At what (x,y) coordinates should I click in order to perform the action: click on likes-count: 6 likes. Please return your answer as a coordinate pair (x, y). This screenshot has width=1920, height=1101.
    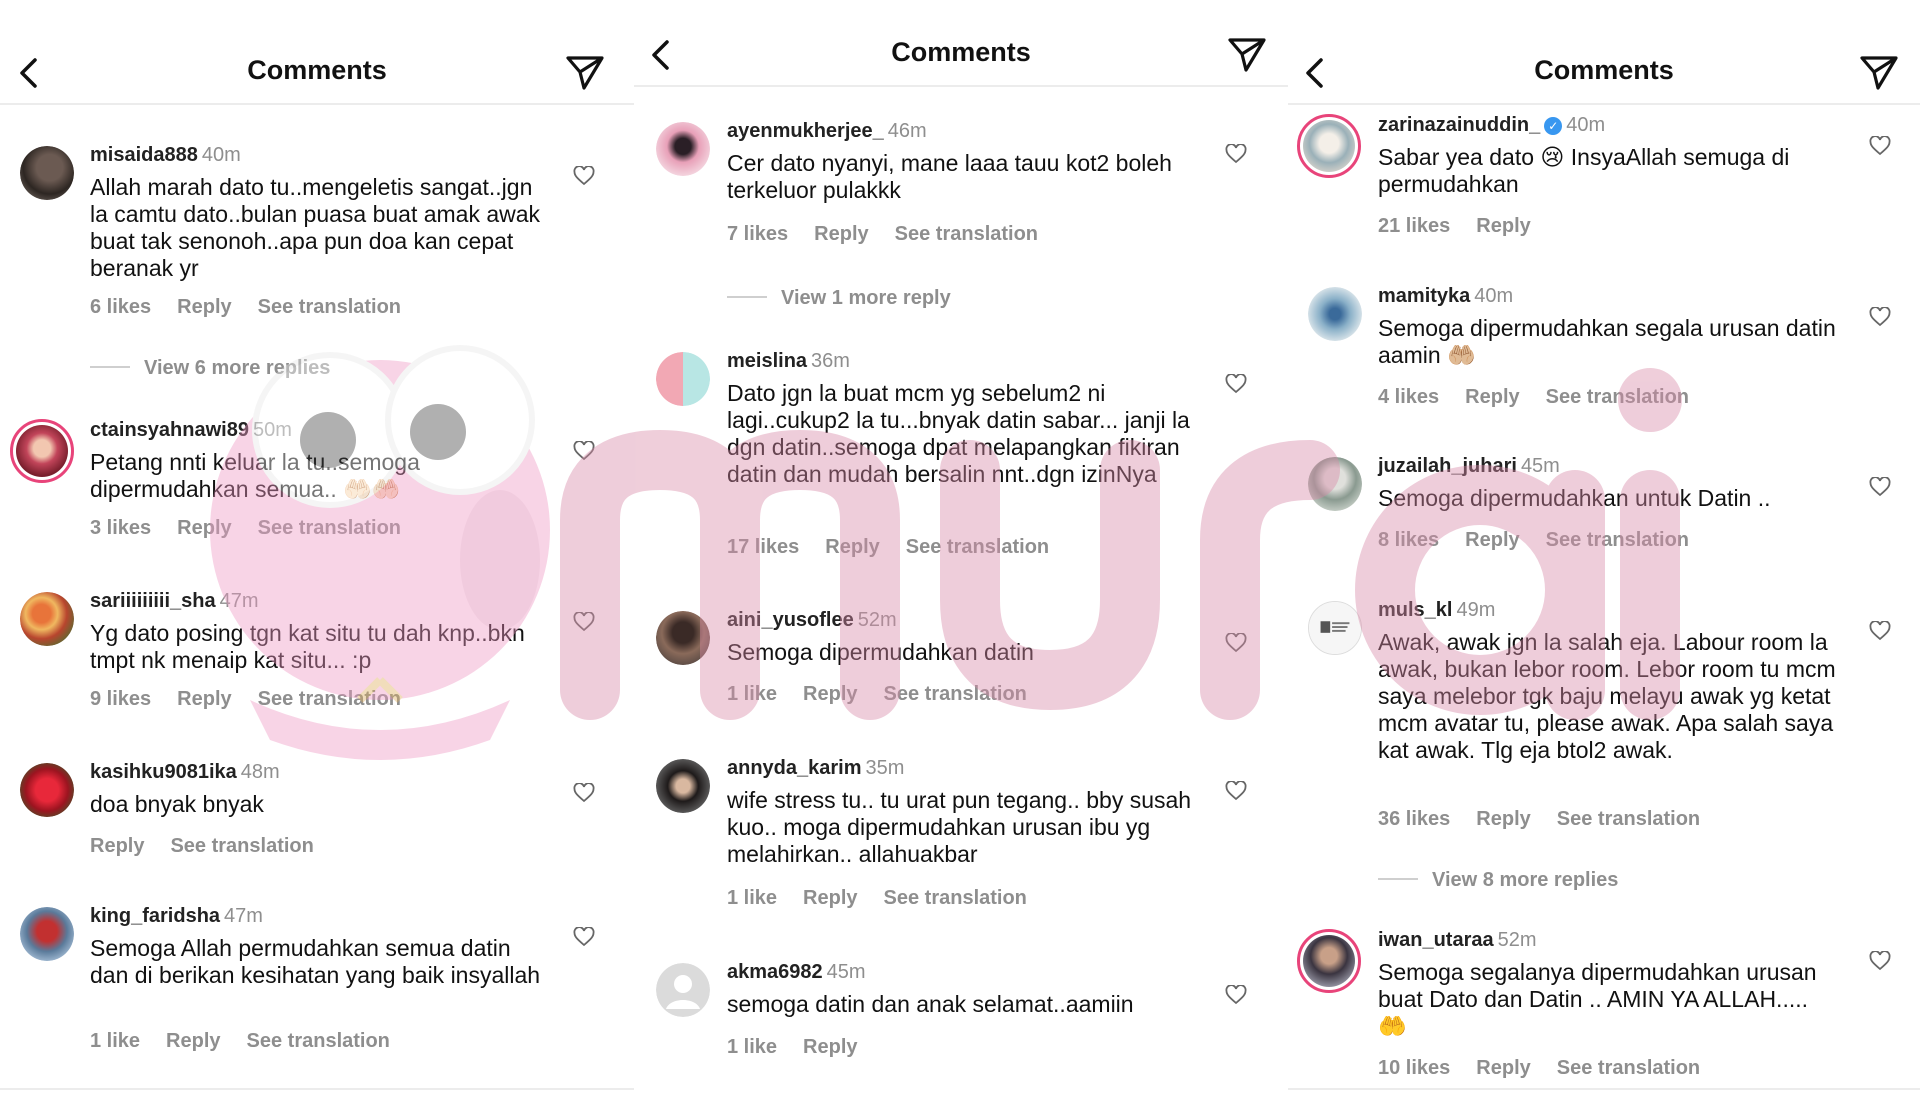
    Looking at the image, I should click on (120, 307).